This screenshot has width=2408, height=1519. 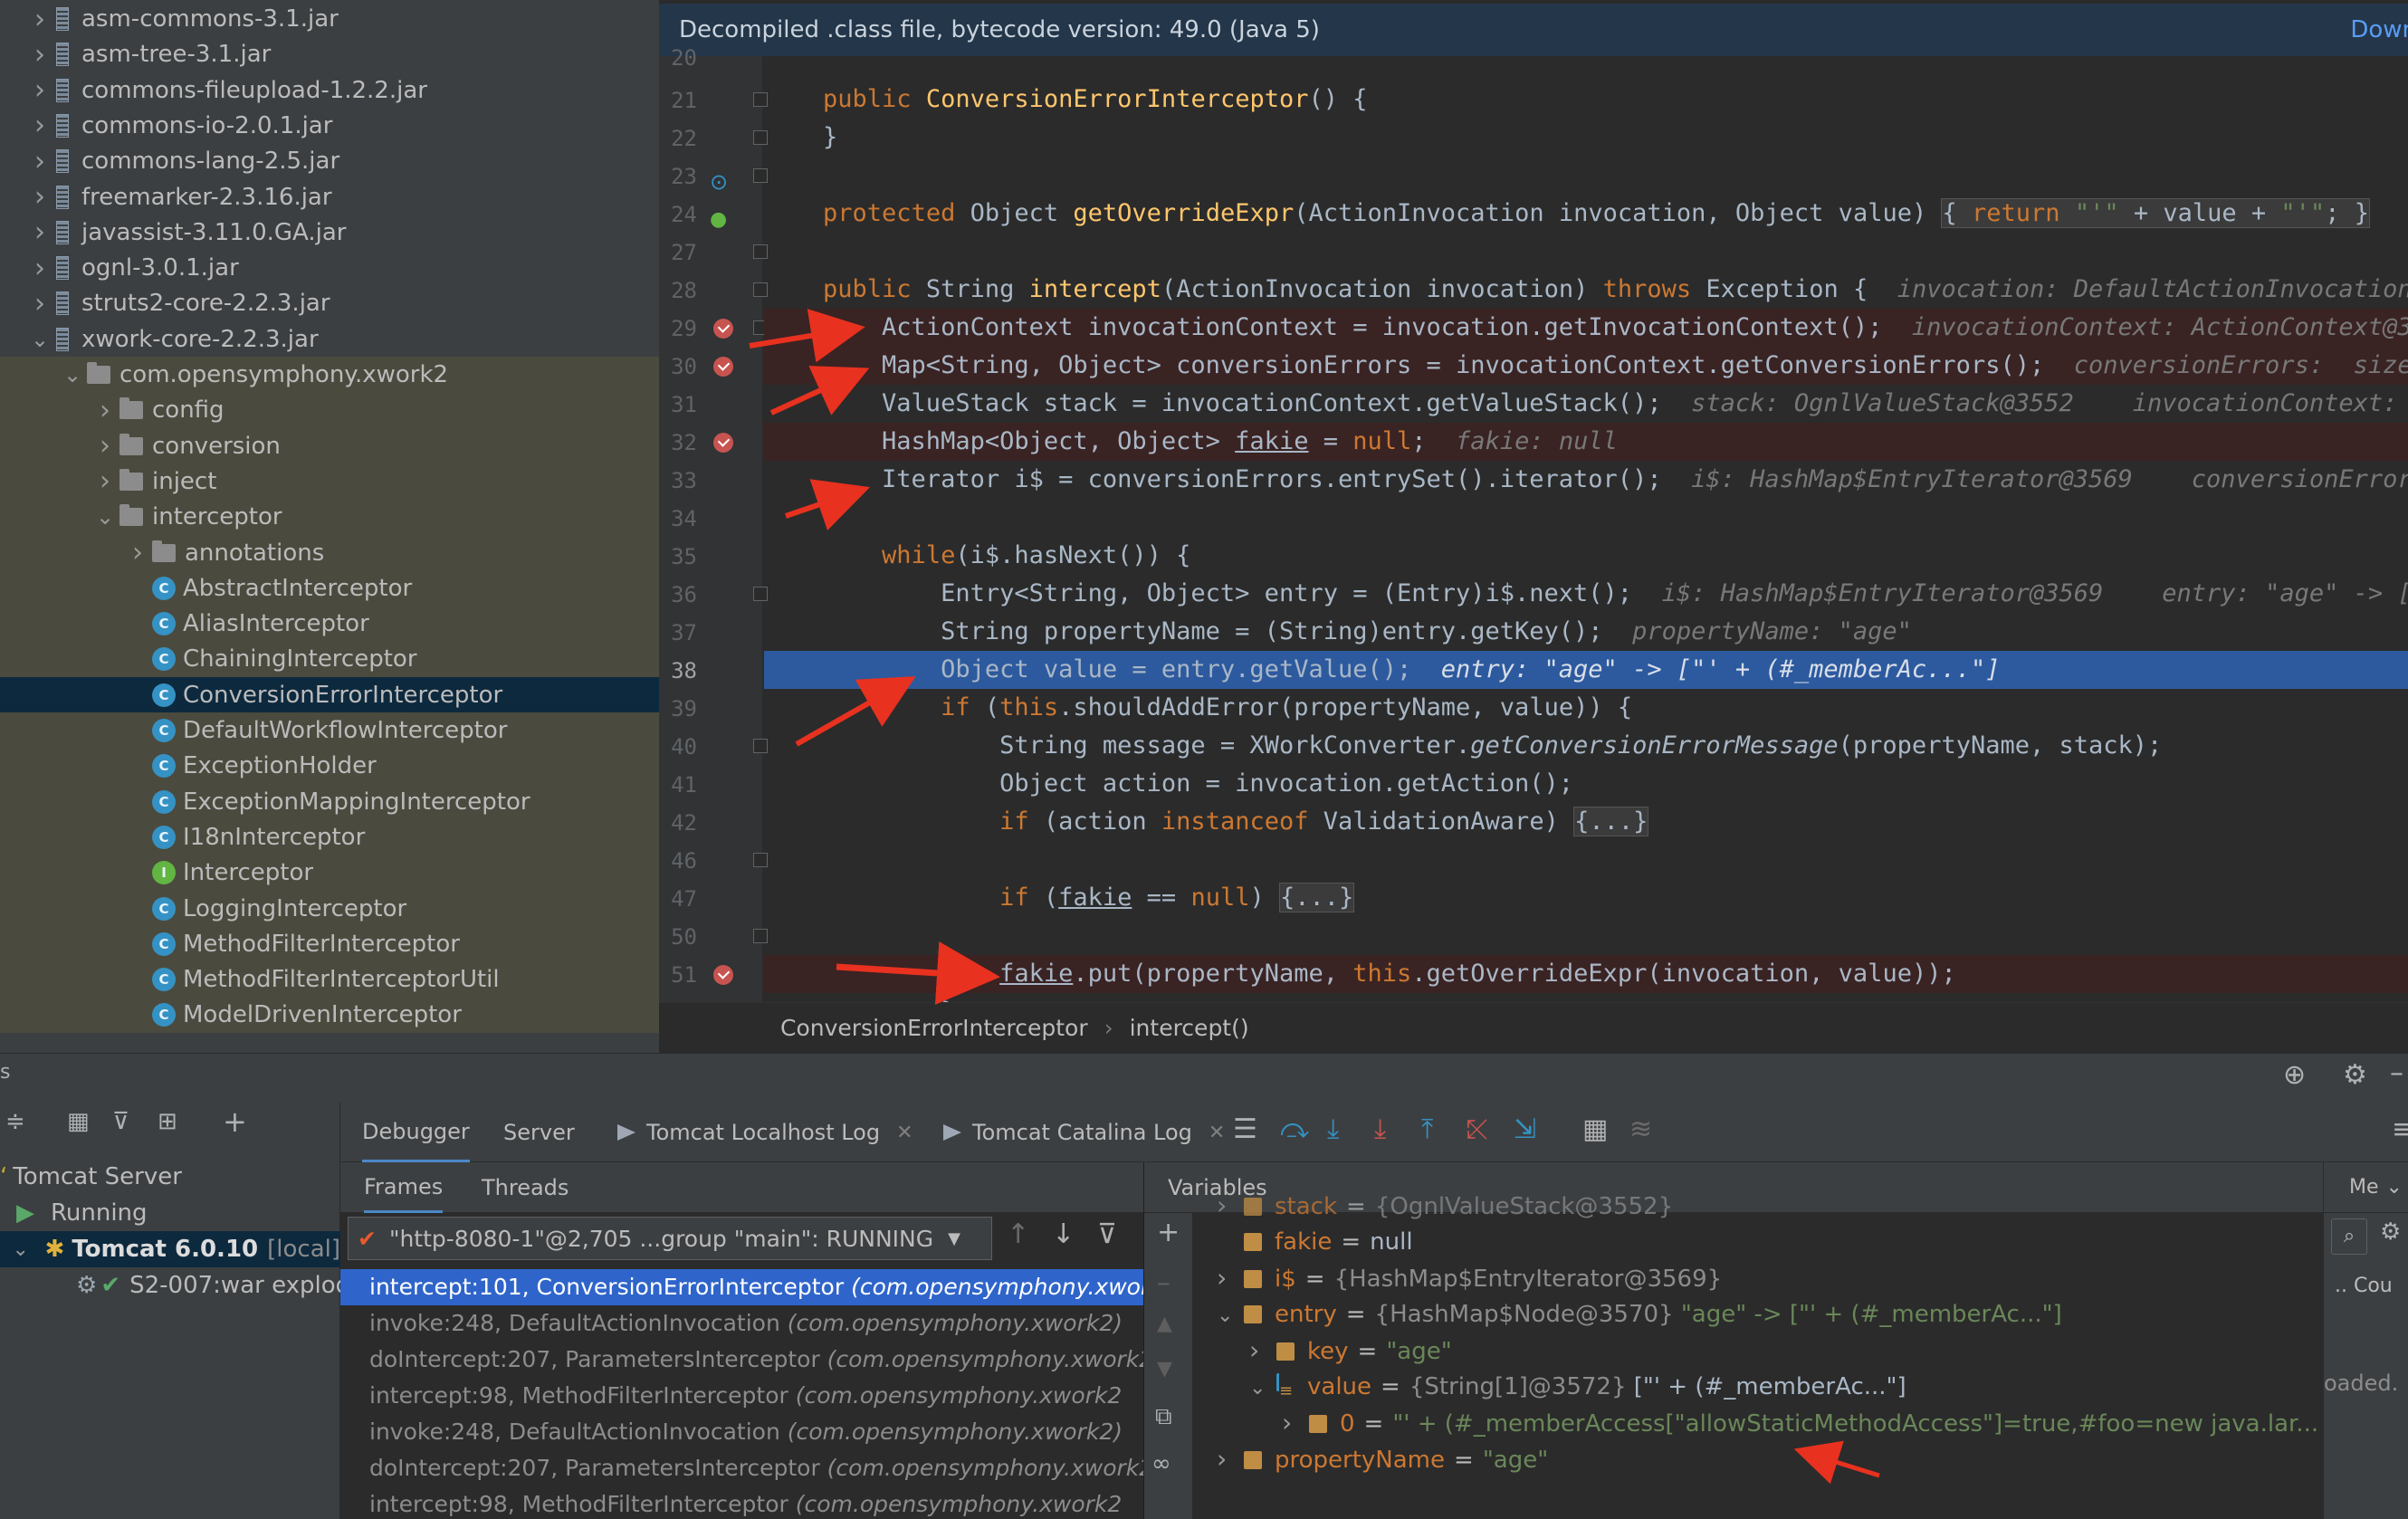 I want to click on drop-frame-icon: ⤪, so click(x=1477, y=1129).